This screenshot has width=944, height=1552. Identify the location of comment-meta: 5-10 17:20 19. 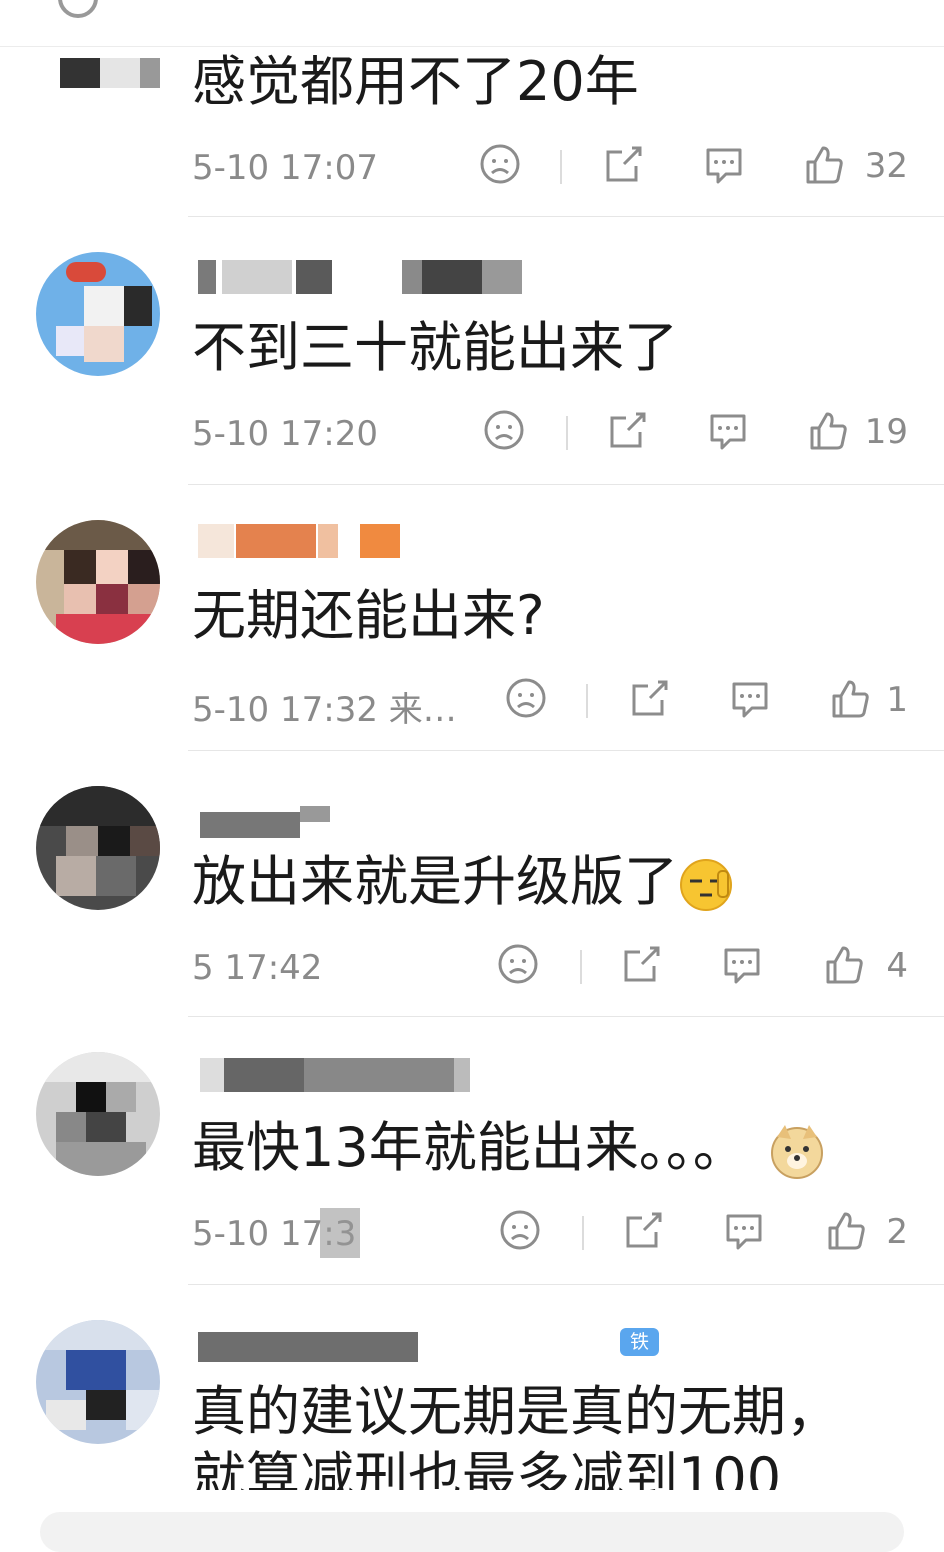
(550, 433).